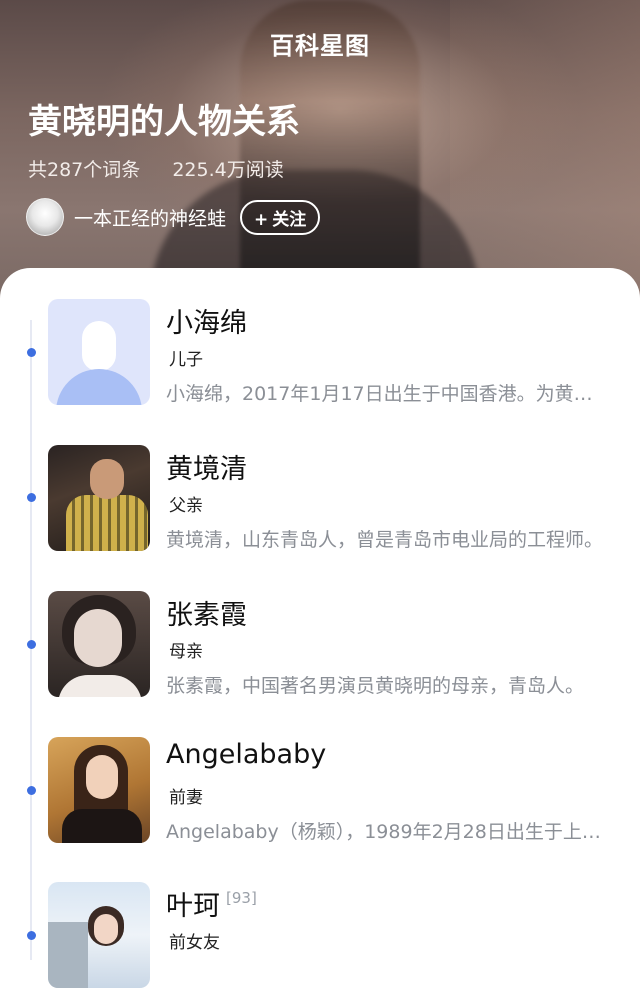 This screenshot has width=640, height=992. What do you see at coordinates (385, 540) in the screenshot?
I see `person-description: 黄境清，山东青岛人，曾是青岛市电业局的工程师。` at bounding box center [385, 540].